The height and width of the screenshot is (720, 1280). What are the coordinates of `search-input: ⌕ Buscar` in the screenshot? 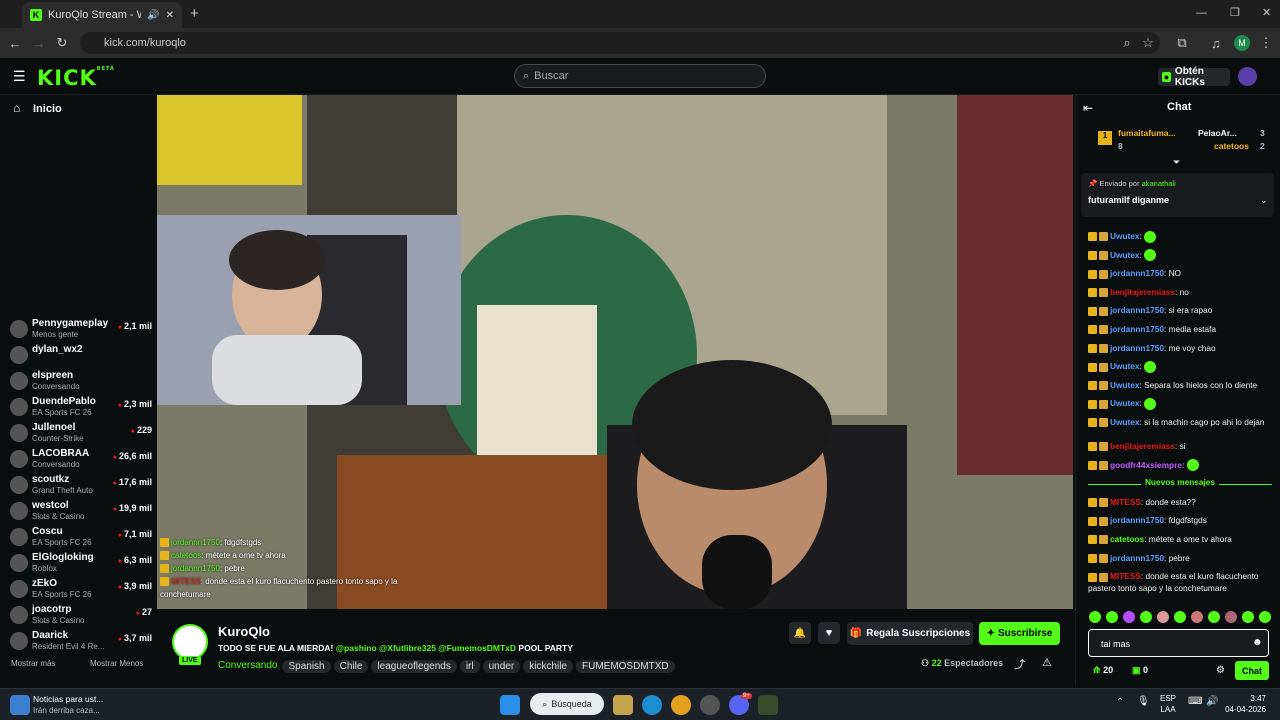 It's located at (640, 76).